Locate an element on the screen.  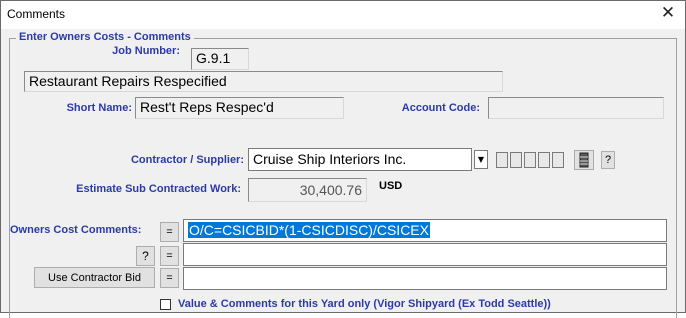
insert-expression-button-3: = is located at coordinates (169, 278).